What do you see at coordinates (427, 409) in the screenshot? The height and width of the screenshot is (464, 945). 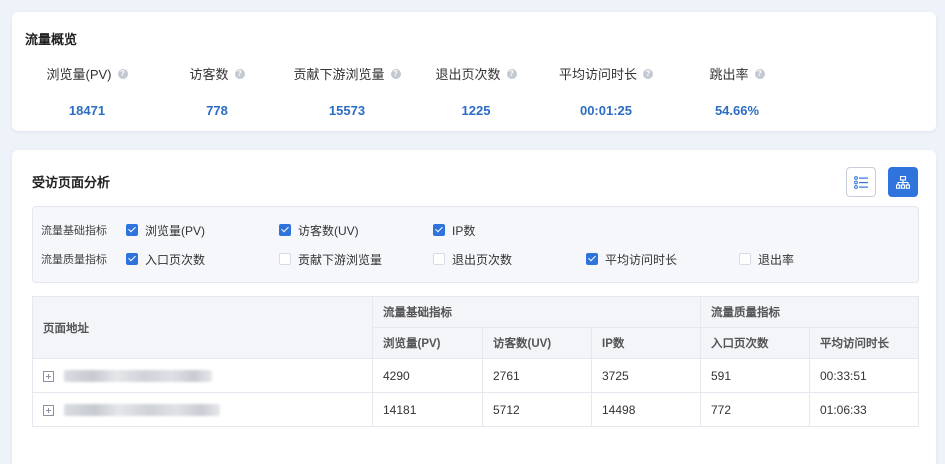 I see `cell-pv: 14181` at bounding box center [427, 409].